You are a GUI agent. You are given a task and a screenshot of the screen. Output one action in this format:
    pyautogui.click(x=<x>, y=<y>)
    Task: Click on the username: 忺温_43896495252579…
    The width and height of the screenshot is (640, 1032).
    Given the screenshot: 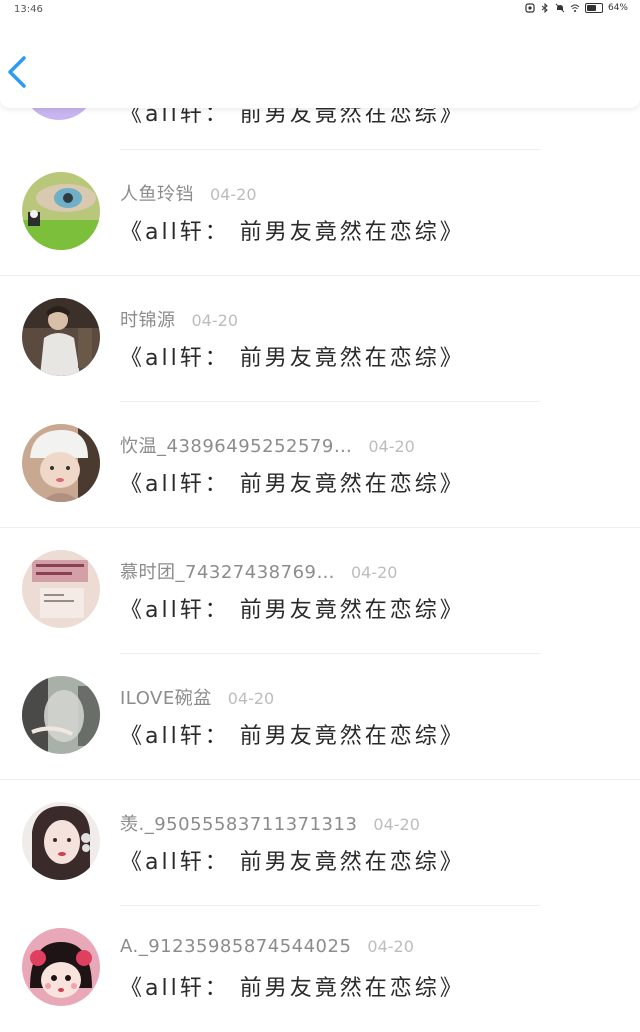 What is the action you would take?
    pyautogui.click(x=236, y=445)
    